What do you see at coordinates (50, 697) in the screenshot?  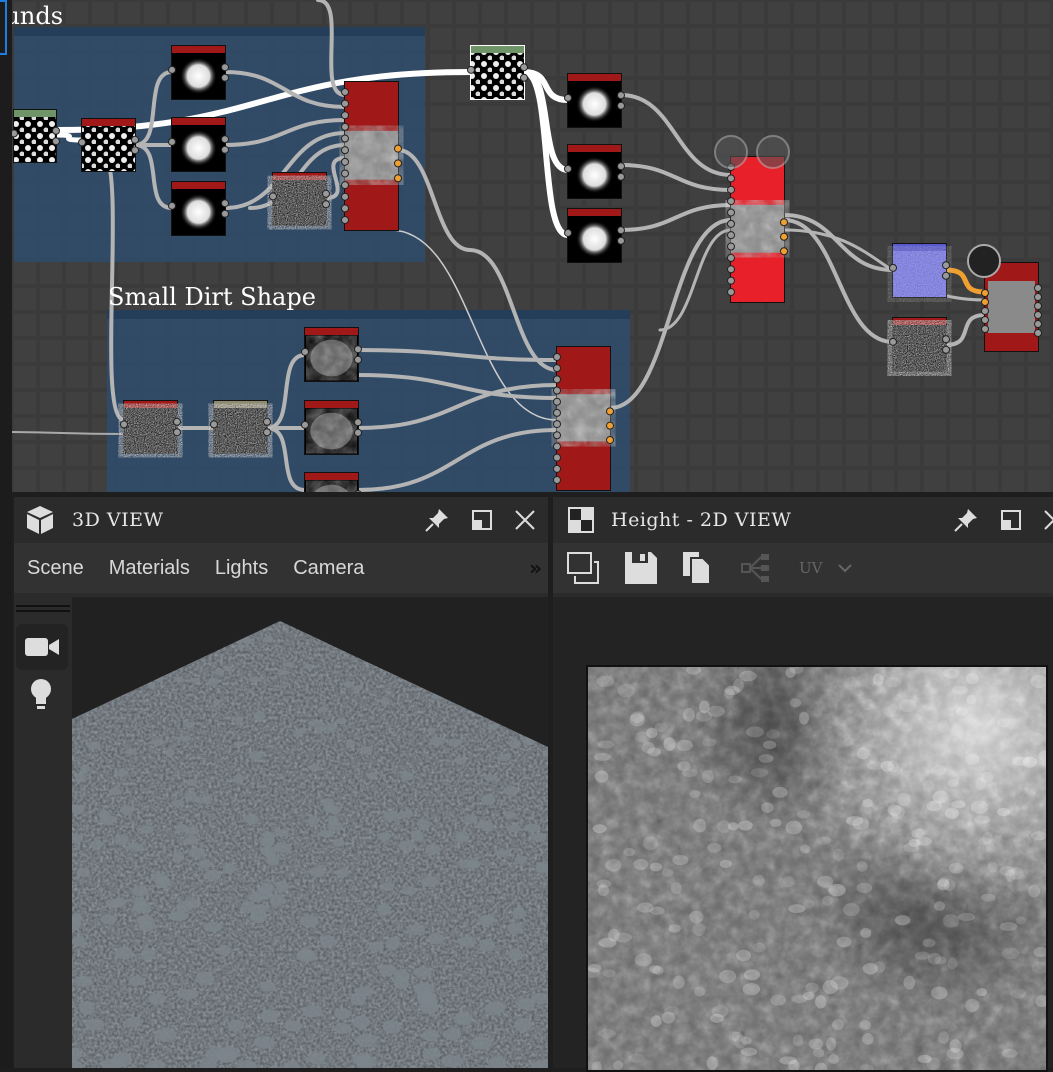 I see `light-tool-button` at bounding box center [50, 697].